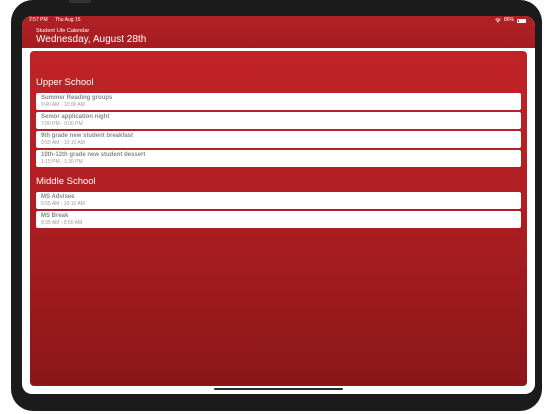  What do you see at coordinates (67, 20) in the screenshot?
I see `status-date: Thu Aug 15` at bounding box center [67, 20].